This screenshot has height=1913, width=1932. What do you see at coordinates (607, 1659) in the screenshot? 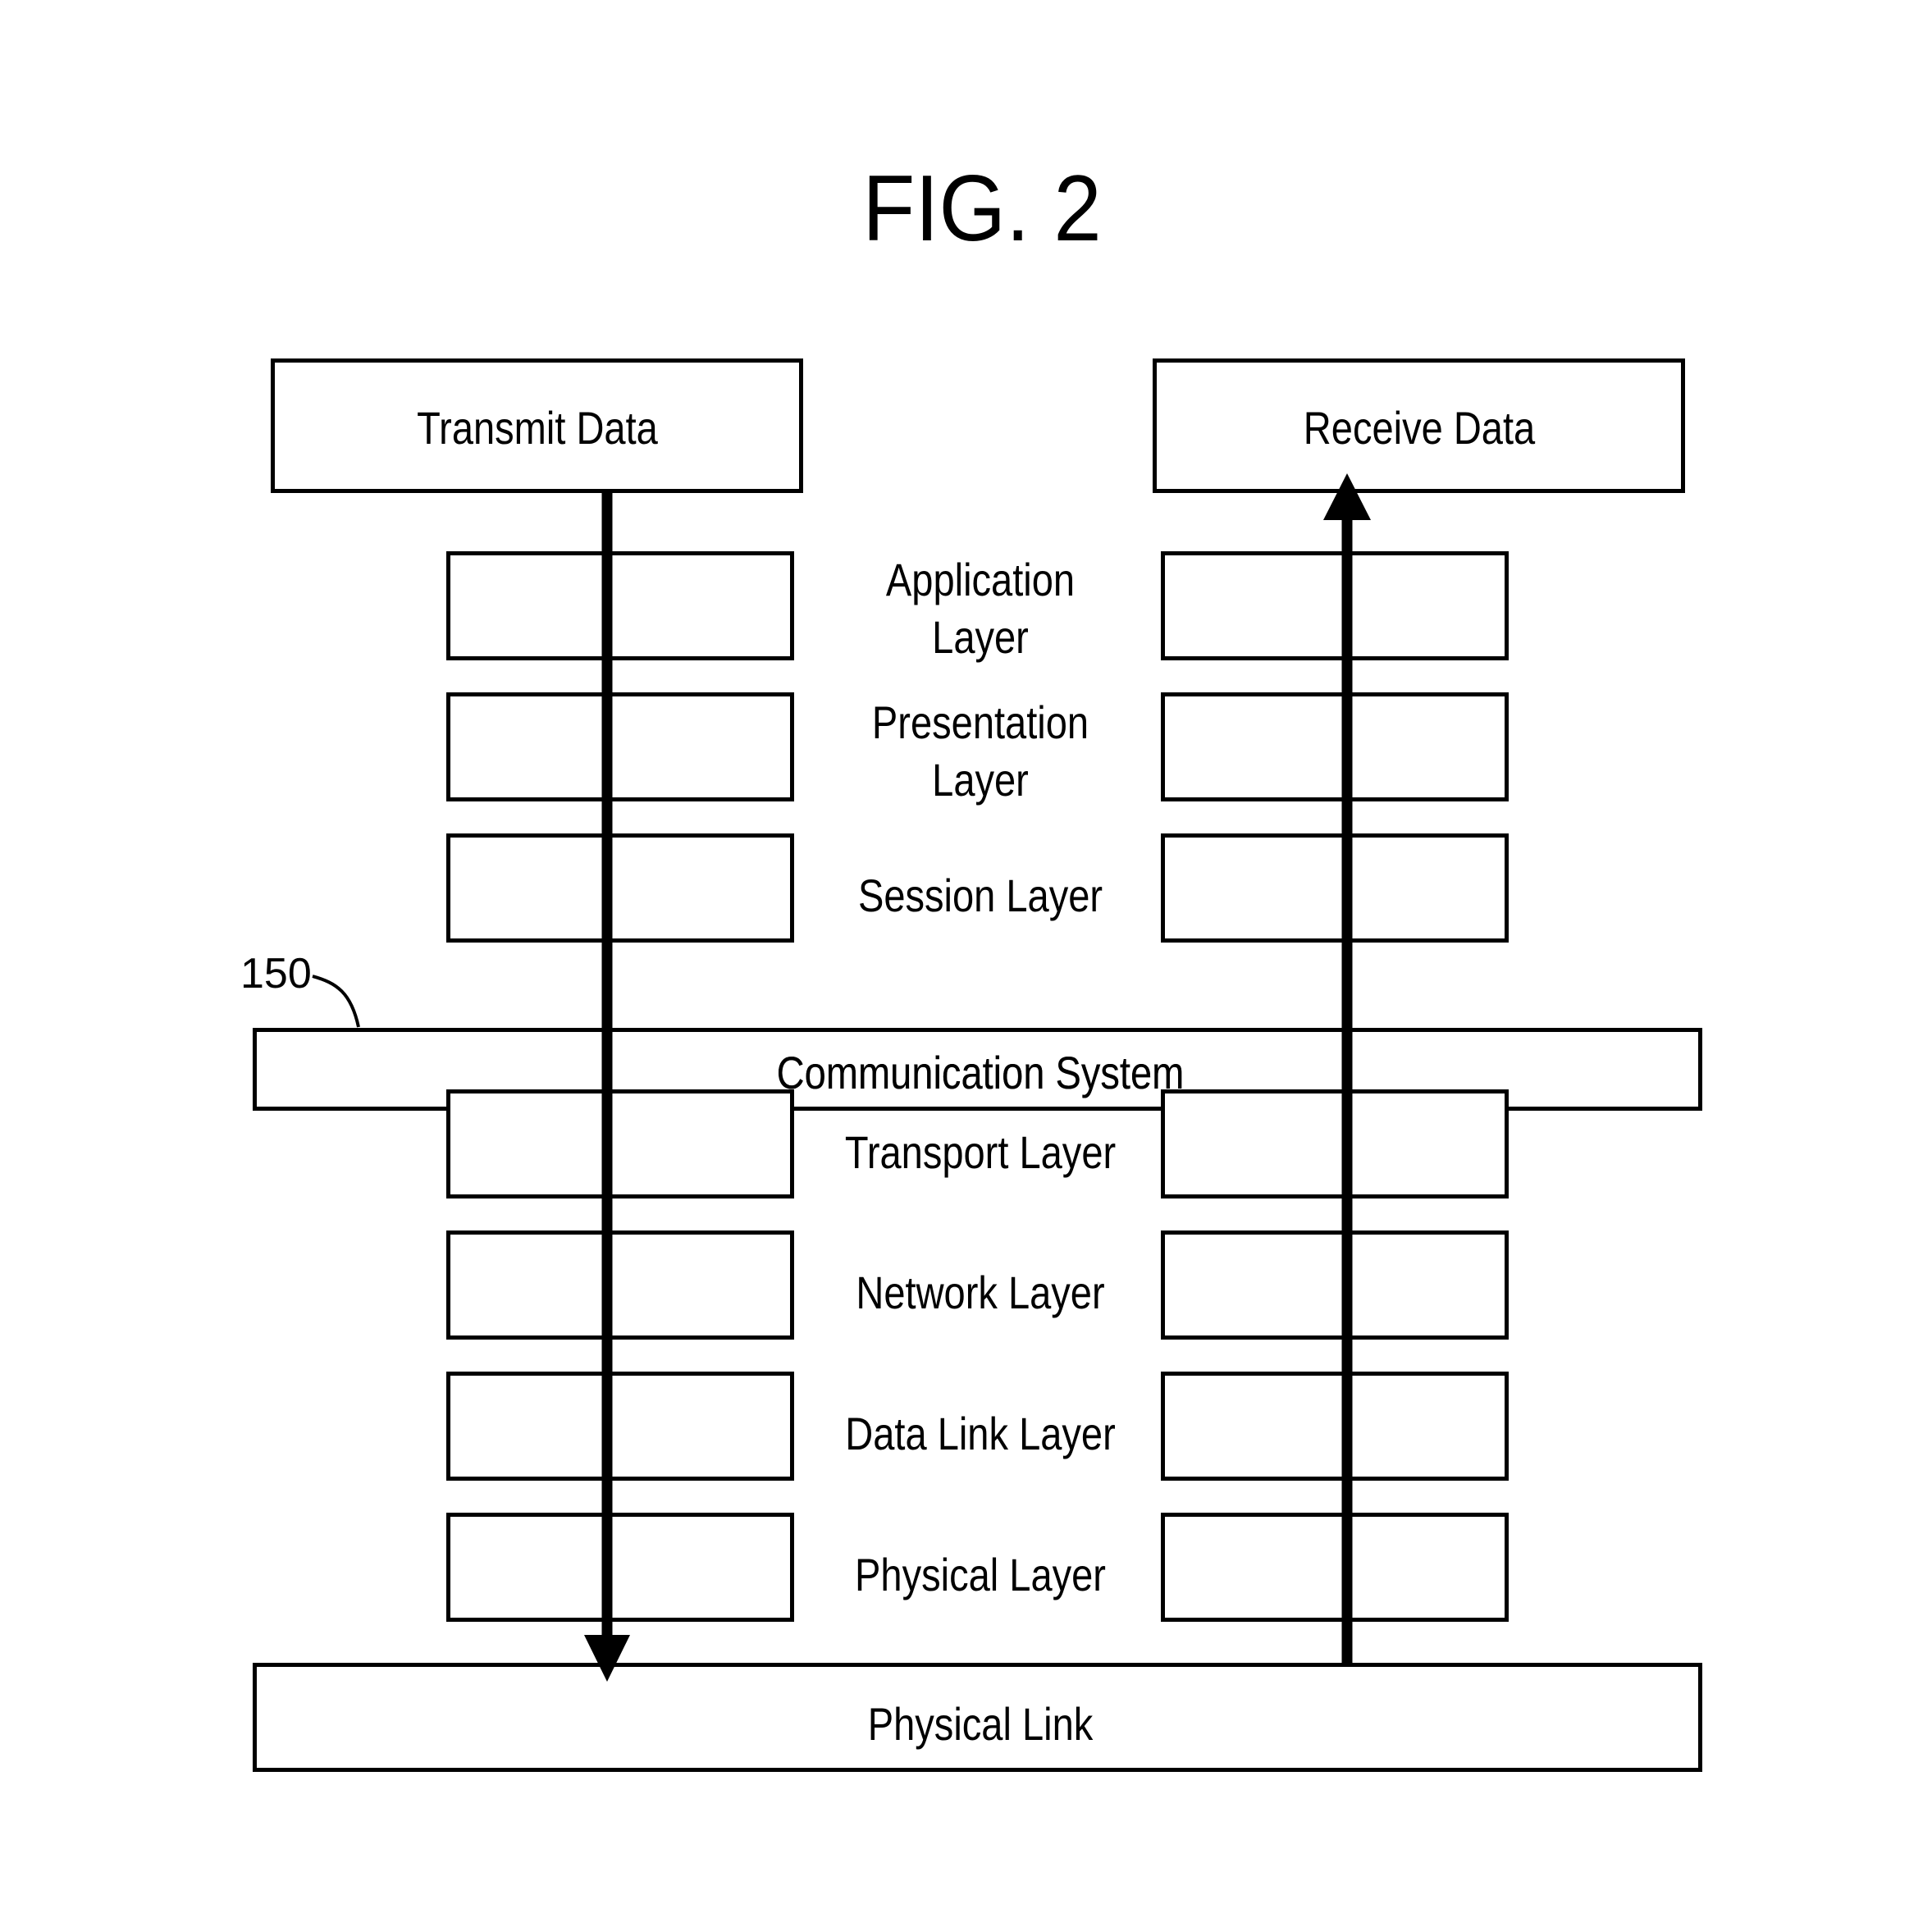
I see `transmit-arrowhead-icon` at bounding box center [607, 1659].